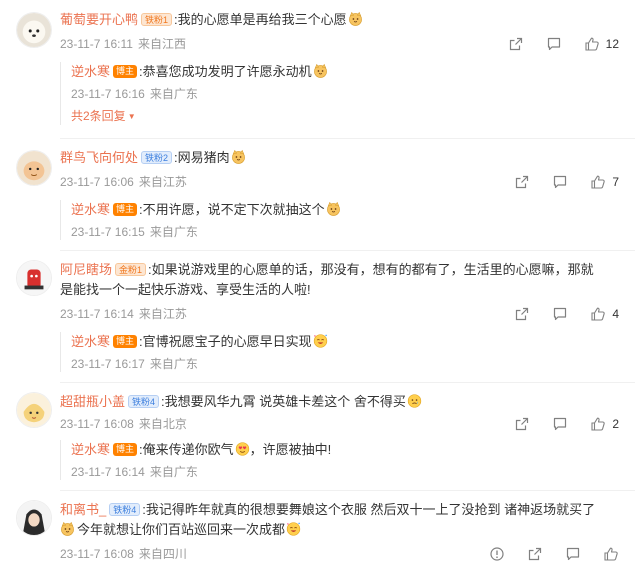  I want to click on like-count: 12, so click(612, 44).